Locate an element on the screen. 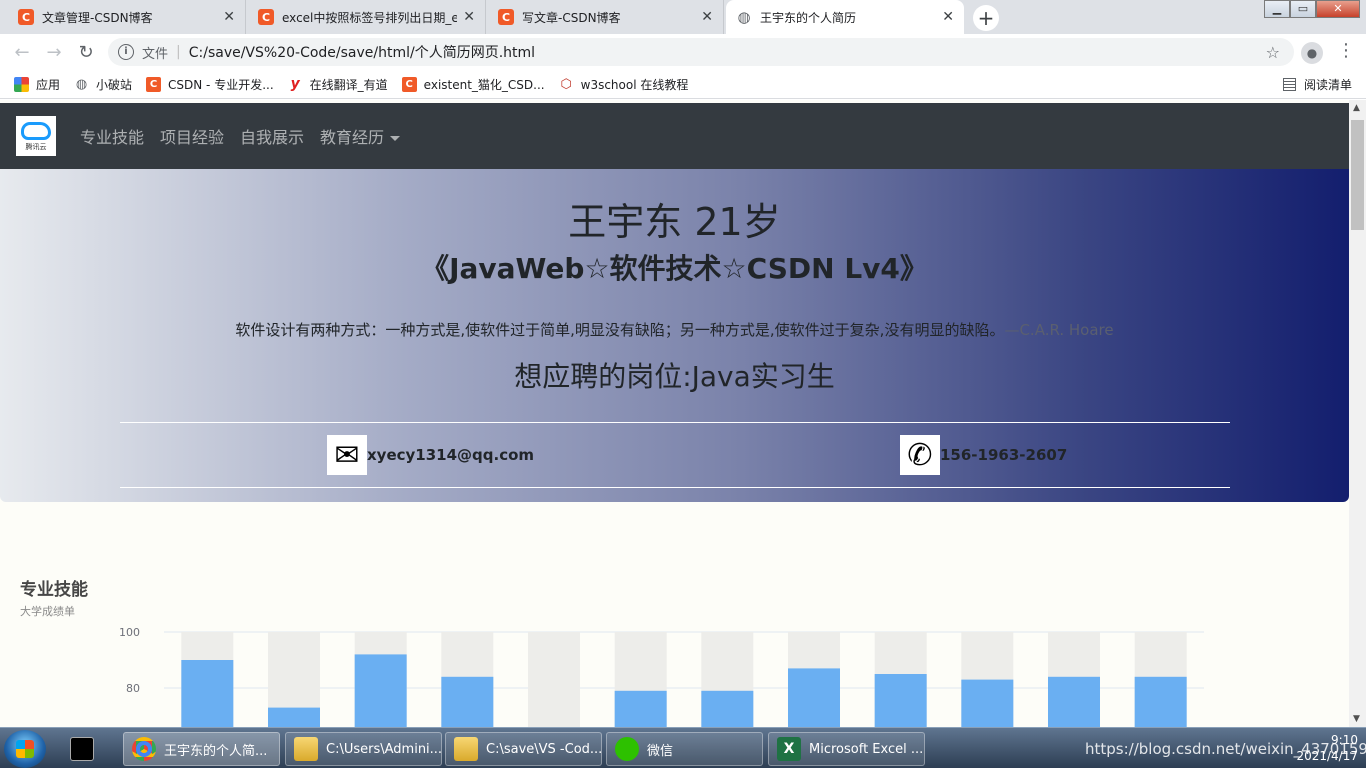 The image size is (1366, 768). new-tab-button: + is located at coordinates (986, 18).